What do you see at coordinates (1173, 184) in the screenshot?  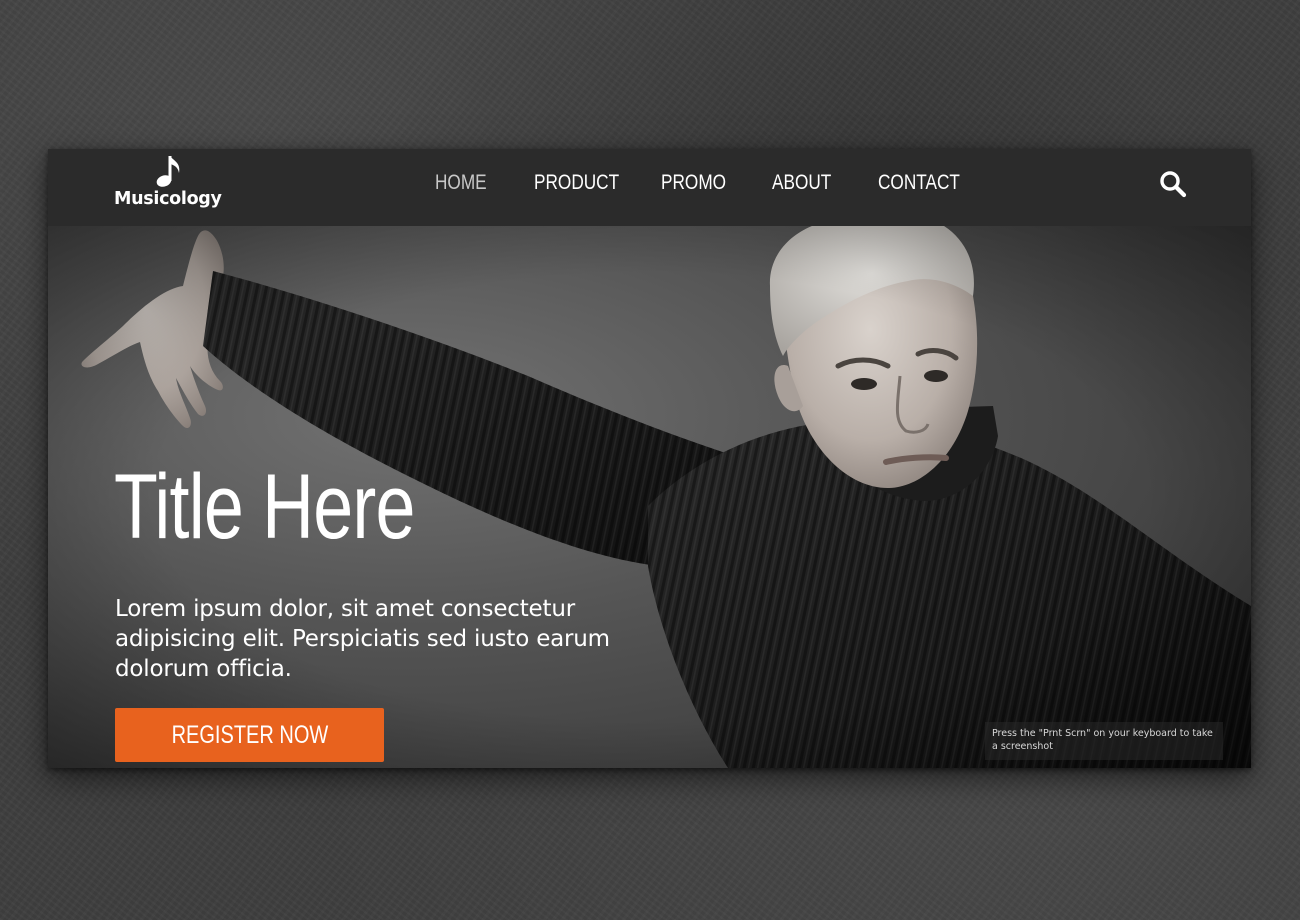 I see `search-icon` at bounding box center [1173, 184].